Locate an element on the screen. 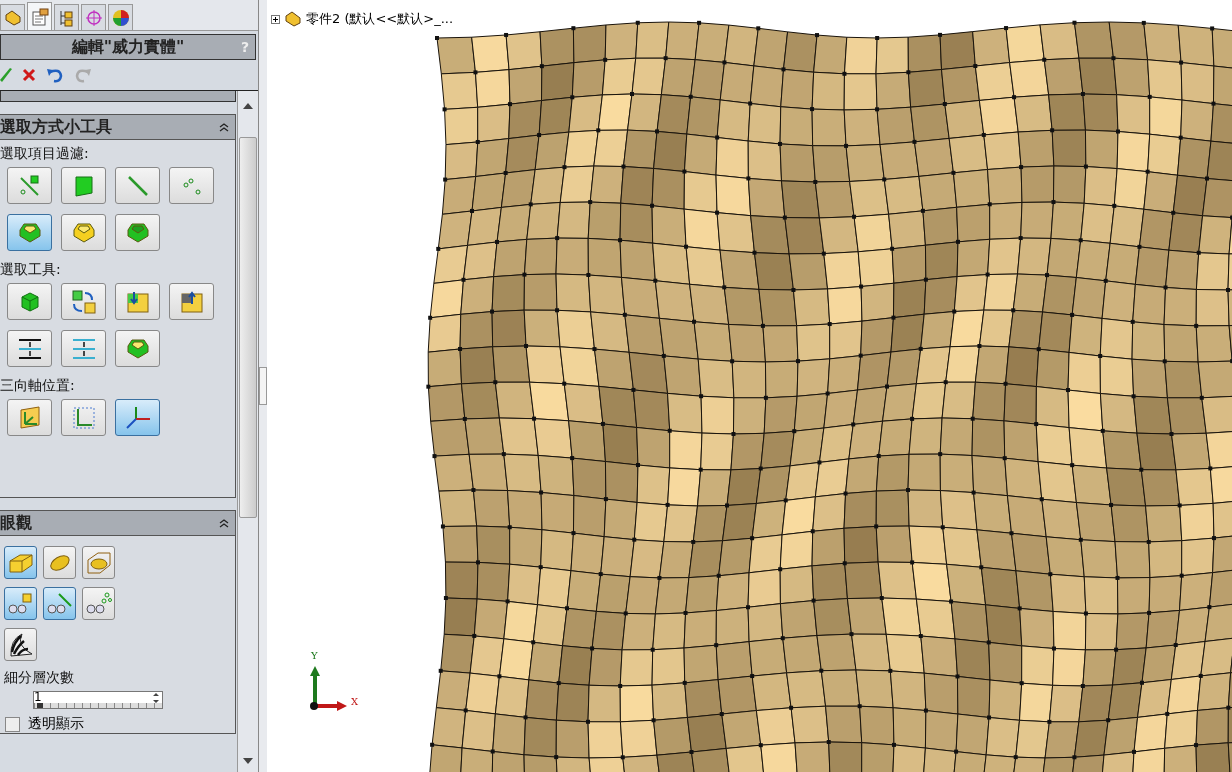  triad-icon is located at coordinates (137, 417).